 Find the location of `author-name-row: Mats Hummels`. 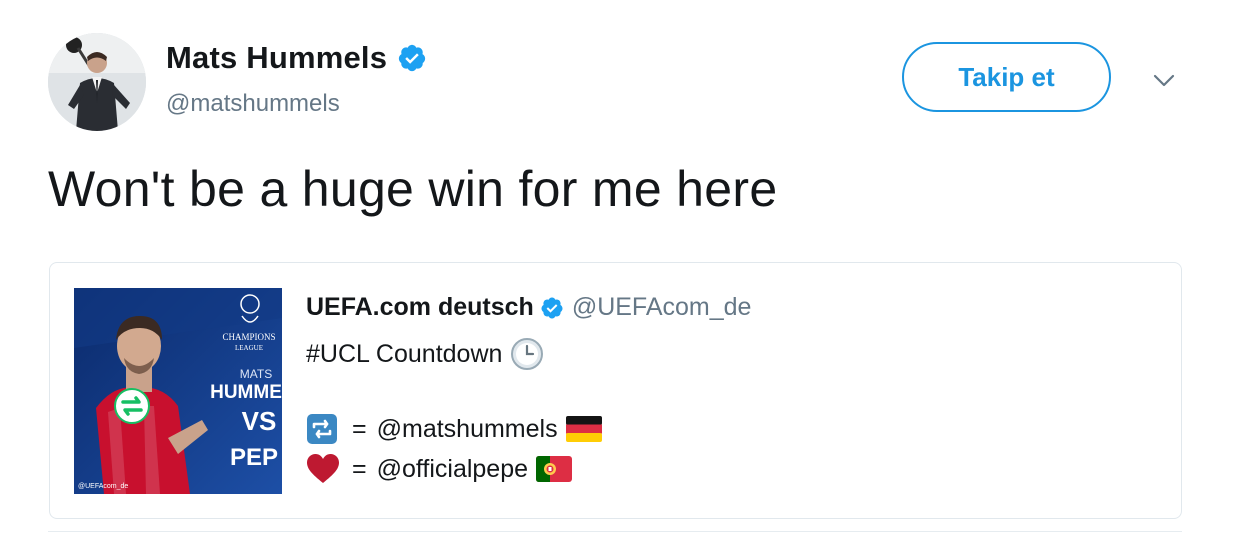

author-name-row: Mats Hummels is located at coordinates (296, 58).